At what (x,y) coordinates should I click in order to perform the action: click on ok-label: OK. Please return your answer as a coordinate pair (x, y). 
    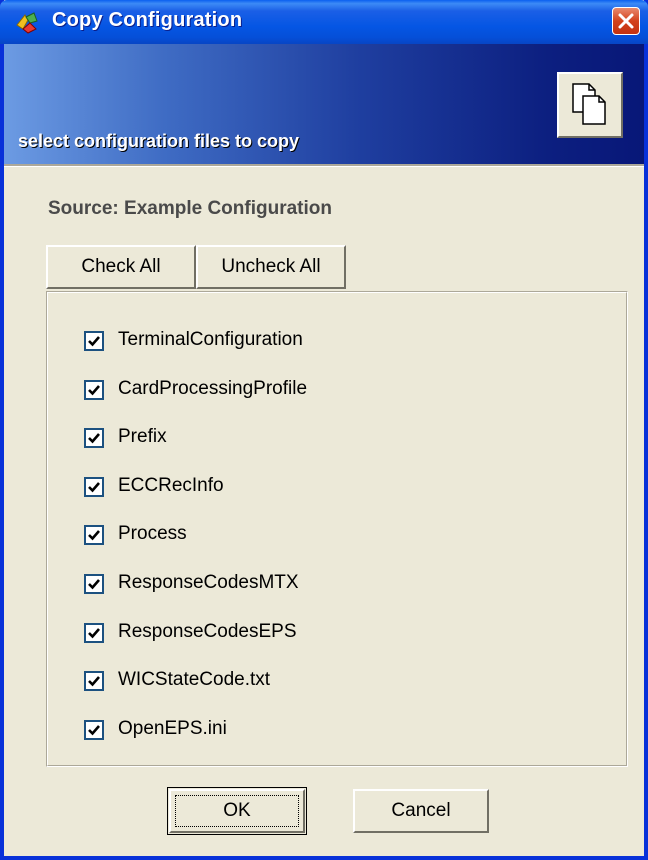
    Looking at the image, I should click on (237, 810).